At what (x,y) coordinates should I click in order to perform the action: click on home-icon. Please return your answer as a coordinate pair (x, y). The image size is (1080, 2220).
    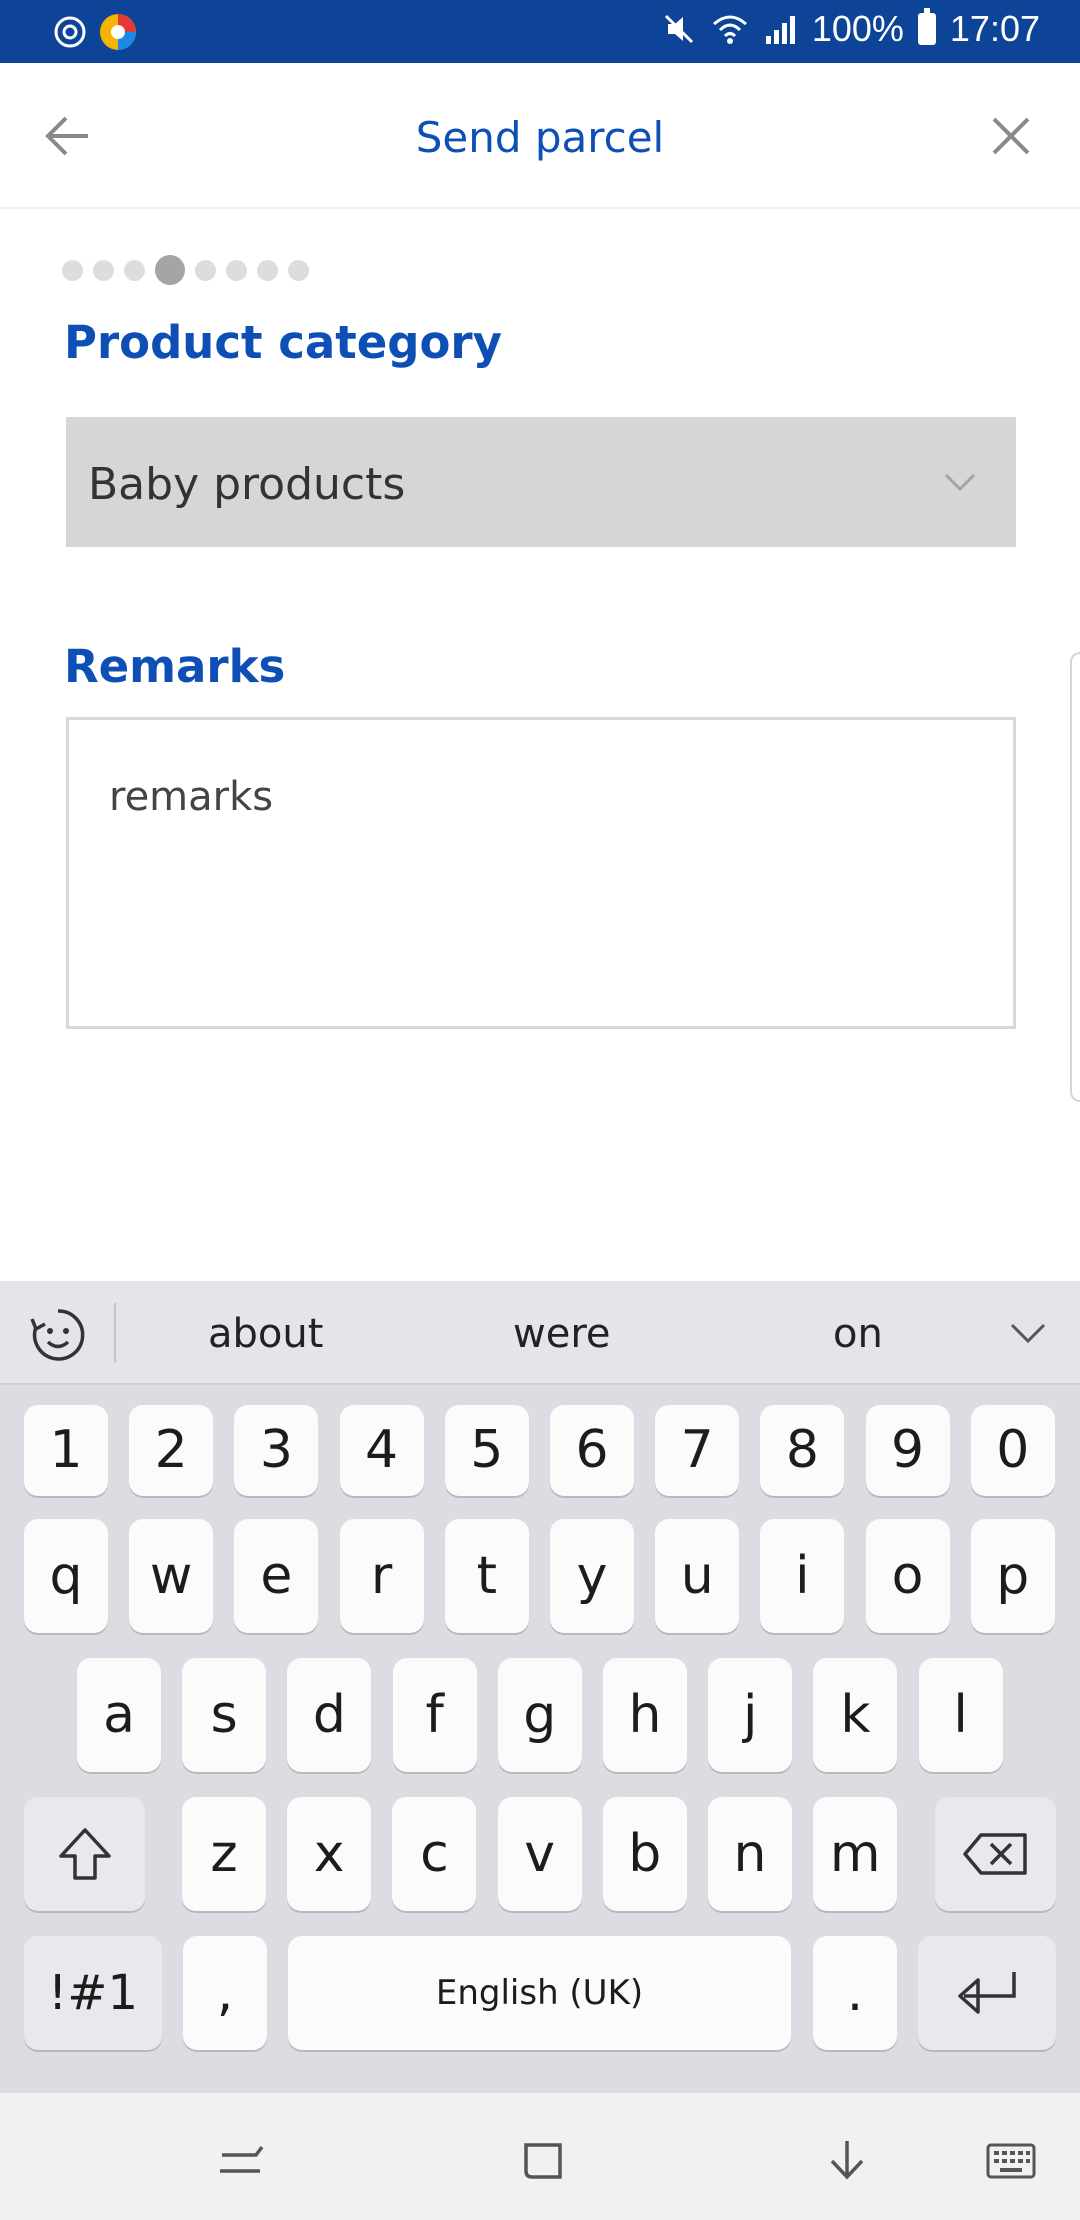
    Looking at the image, I should click on (543, 2160).